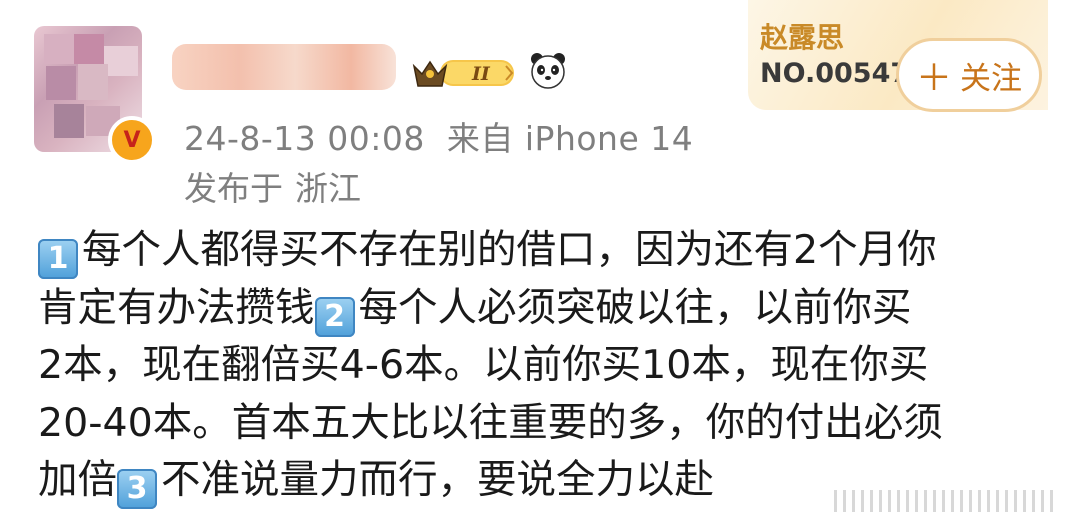  I want to click on post-line: 肯定有办法攒钱 2 每个人必须突破以往，以前你买, so click(548, 309).